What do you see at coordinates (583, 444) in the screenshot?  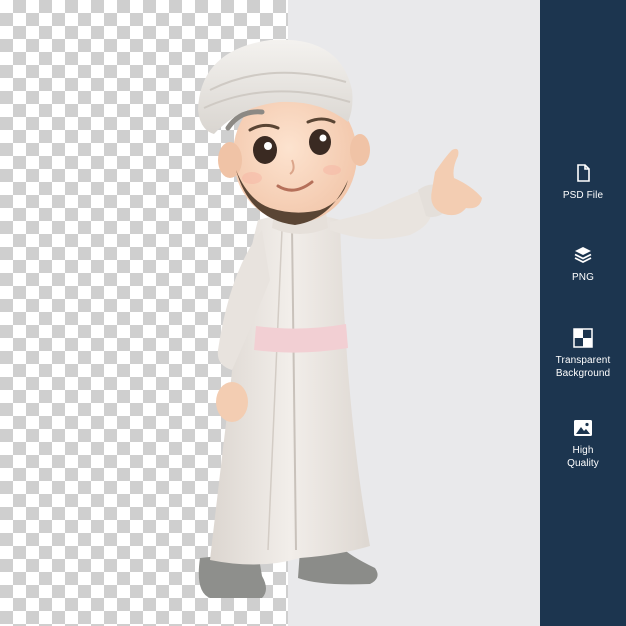 I see `feature-high-quality: High Quality` at bounding box center [583, 444].